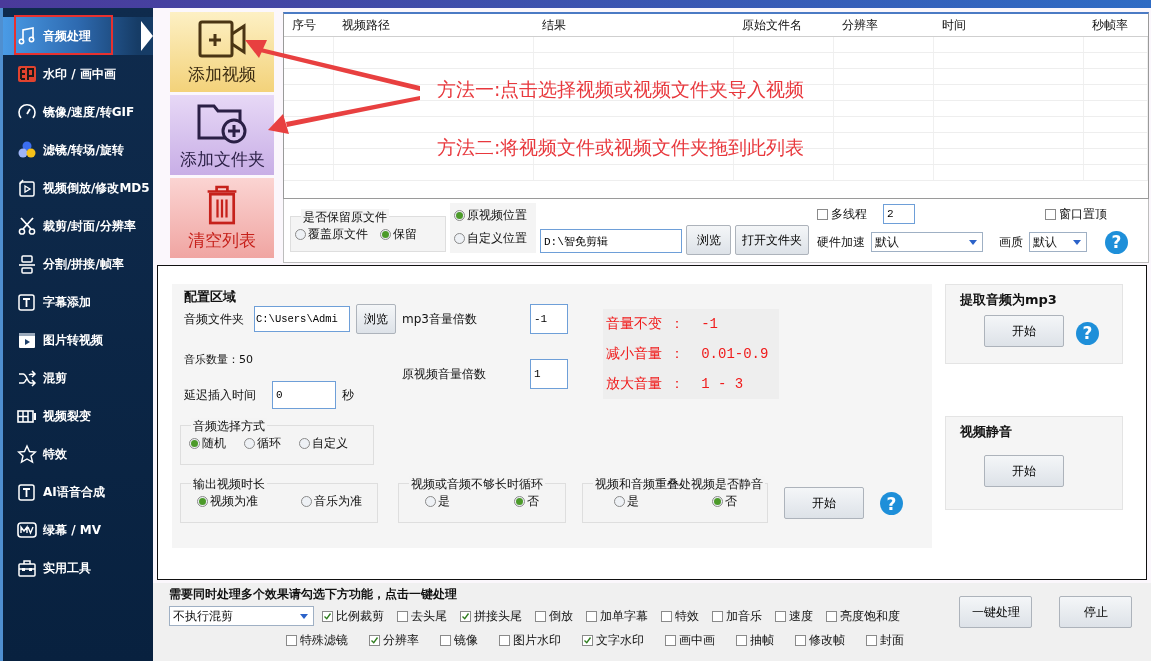 This screenshot has height=661, width=1151. Describe the element at coordinates (611, 241) in the screenshot. I see `path-field: D:\智免剪辑` at that location.